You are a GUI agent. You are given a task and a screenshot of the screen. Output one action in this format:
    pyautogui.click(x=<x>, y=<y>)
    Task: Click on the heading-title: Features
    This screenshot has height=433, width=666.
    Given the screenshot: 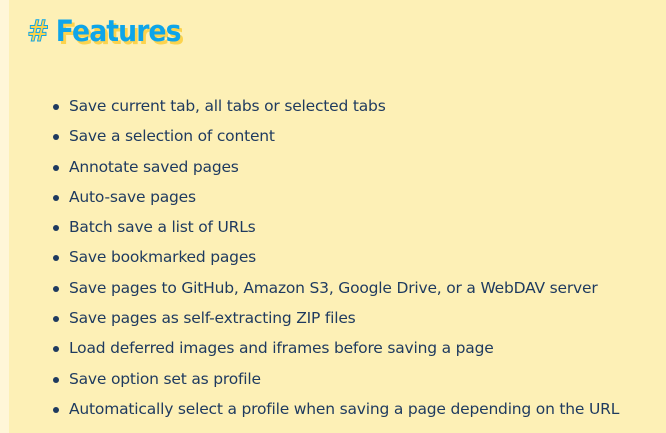 What is the action you would take?
    pyautogui.click(x=118, y=31)
    